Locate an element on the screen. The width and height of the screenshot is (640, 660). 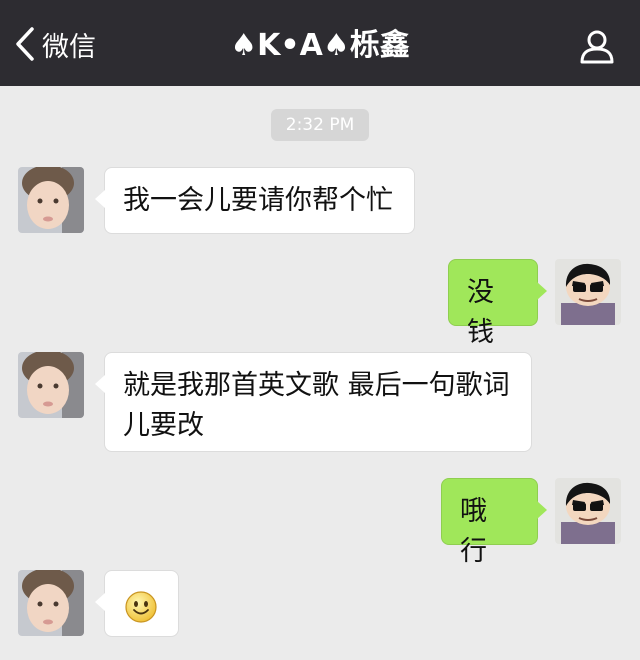
message-bubble-outgoing: 哦 行 is located at coordinates (494, 522).